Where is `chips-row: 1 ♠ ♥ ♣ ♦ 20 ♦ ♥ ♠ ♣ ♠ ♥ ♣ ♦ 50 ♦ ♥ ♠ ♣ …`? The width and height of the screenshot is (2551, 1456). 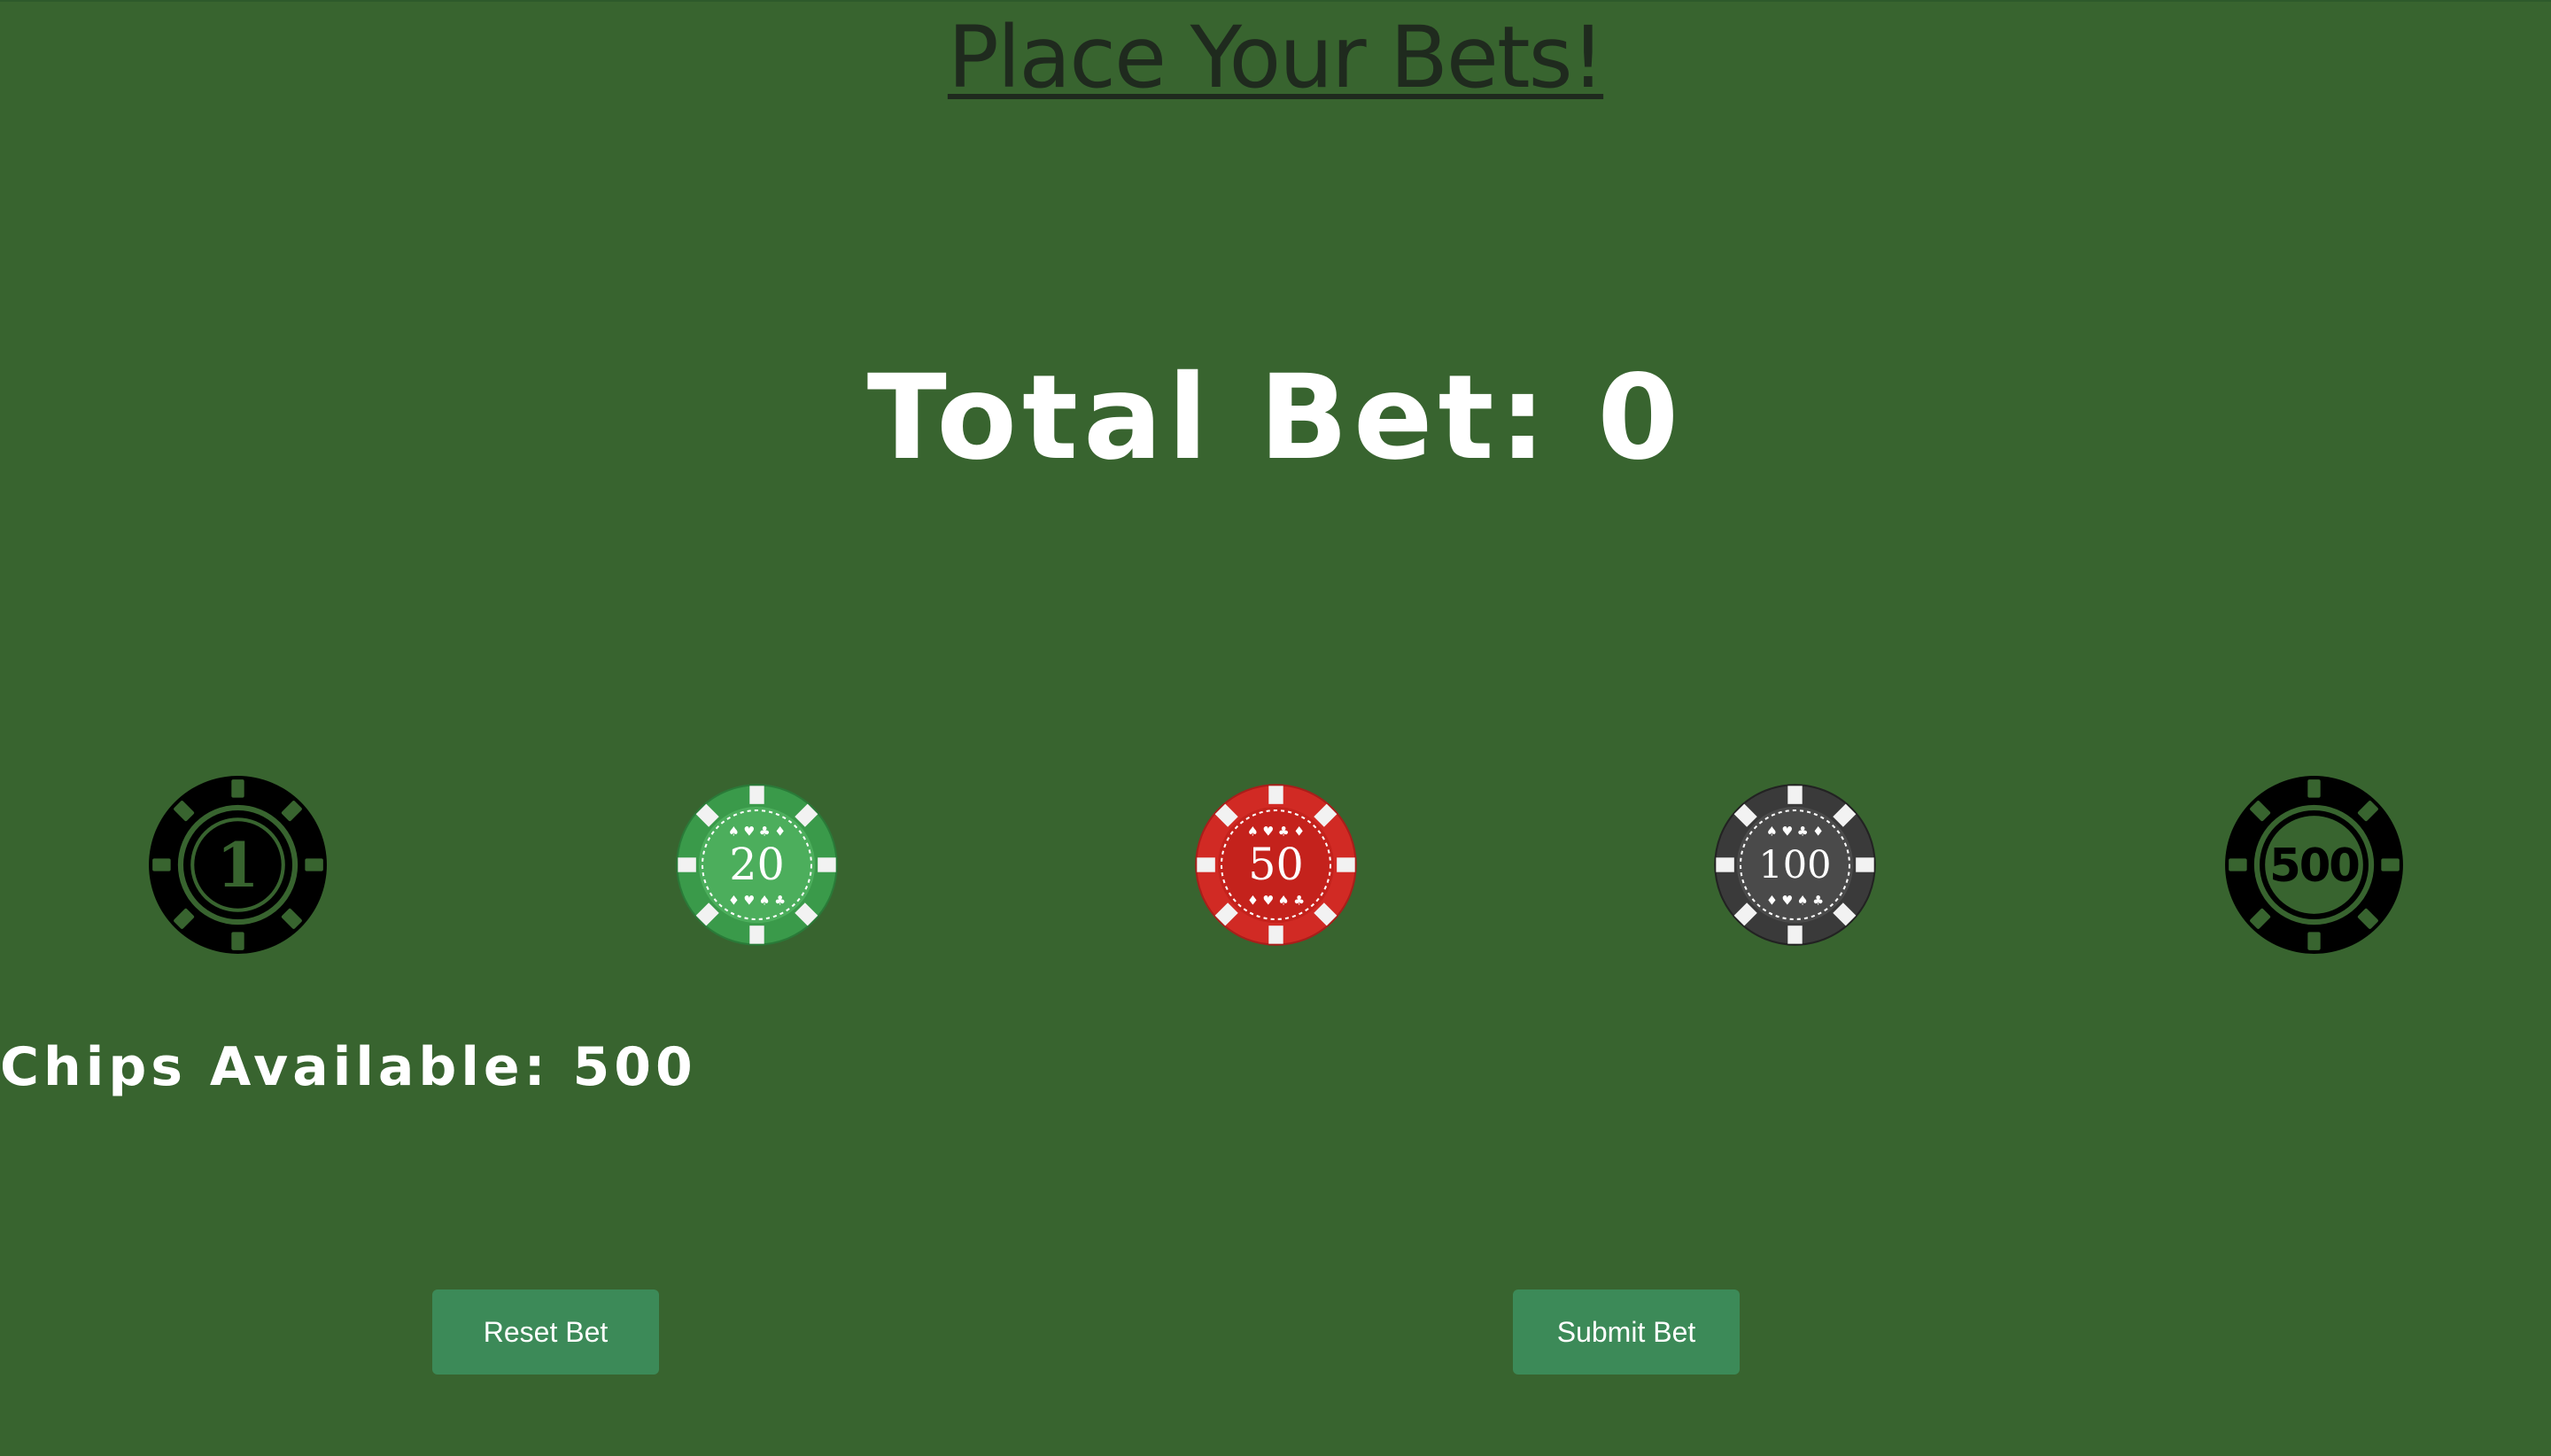 chips-row: 1 ♠ ♥ ♣ ♦ 20 ♦ ♥ ♠ ♣ ♠ ♥ ♣ ♦ 50 ♦ ♥ ♠ ♣ … is located at coordinates (1275, 865).